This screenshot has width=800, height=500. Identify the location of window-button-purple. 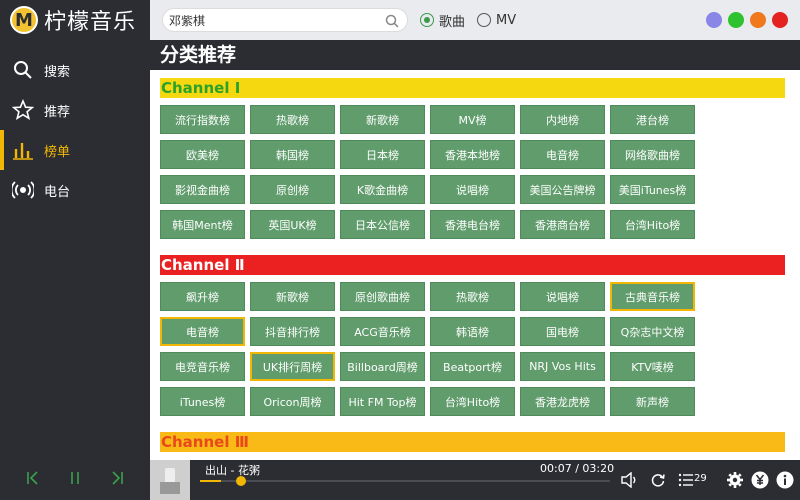
(714, 20).